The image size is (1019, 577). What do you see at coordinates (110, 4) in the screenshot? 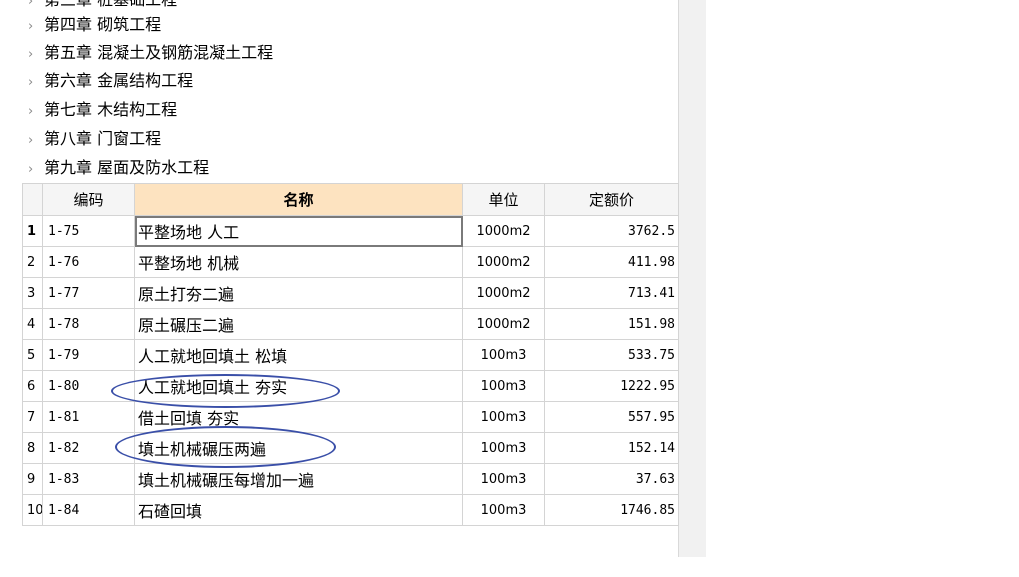
I see `tree-item-label: 第三章 桩基础工程` at bounding box center [110, 4].